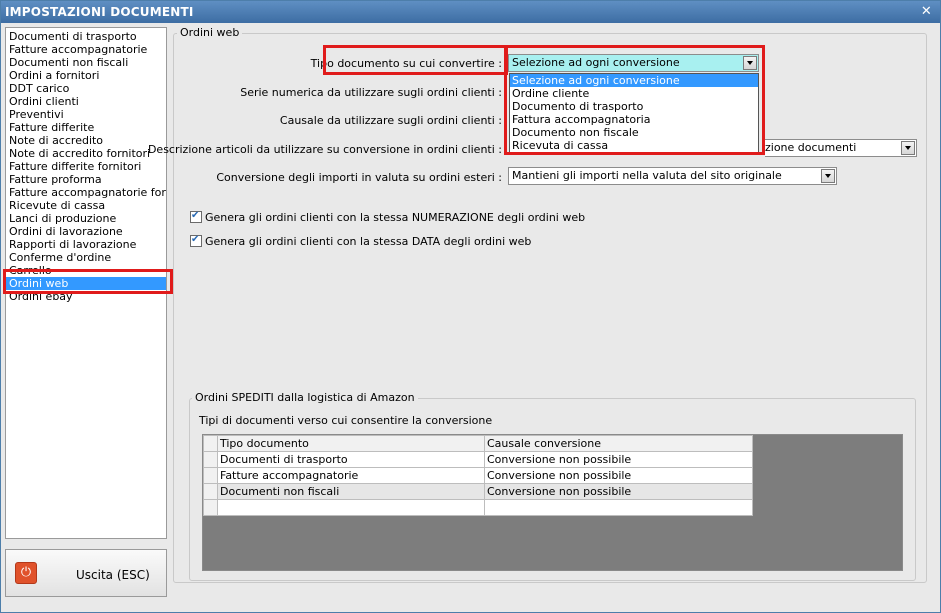 Image resolution: width=941 pixels, height=613 pixels. What do you see at coordinates (86, 244) in the screenshot?
I see `sidebar-item: Rapporti di lavorazione` at bounding box center [86, 244].